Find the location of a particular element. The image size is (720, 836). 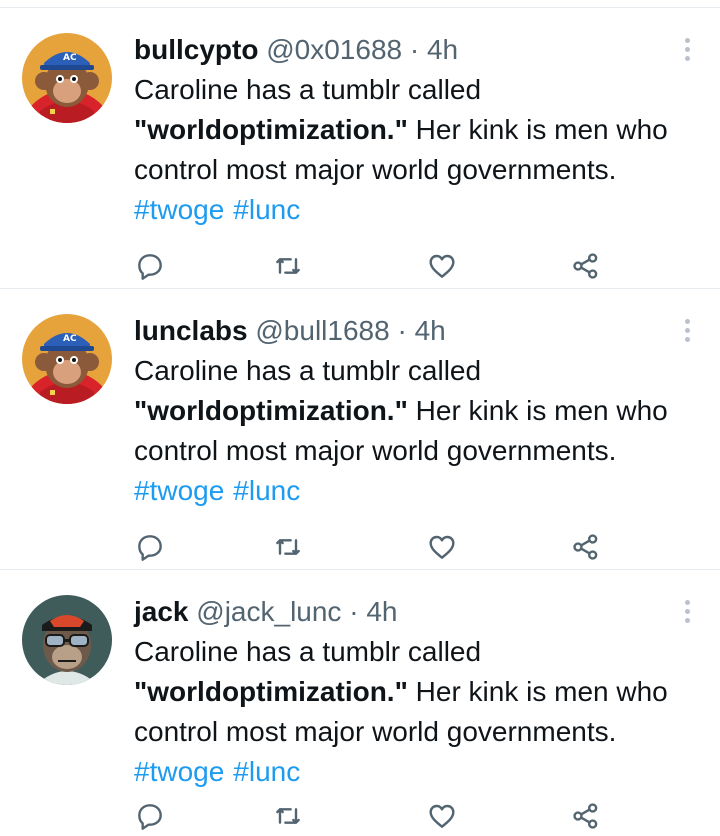

tweet-header: jack @jack_lunc · 4h is located at coordinates (265, 612).